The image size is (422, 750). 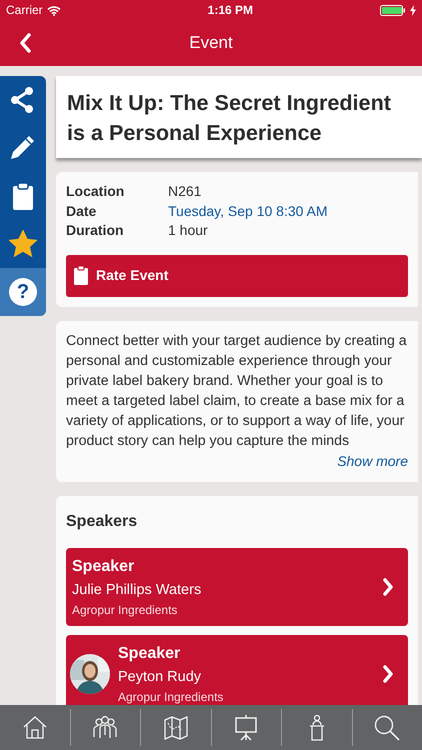 What do you see at coordinates (25, 42) in the screenshot?
I see `back-icon` at bounding box center [25, 42].